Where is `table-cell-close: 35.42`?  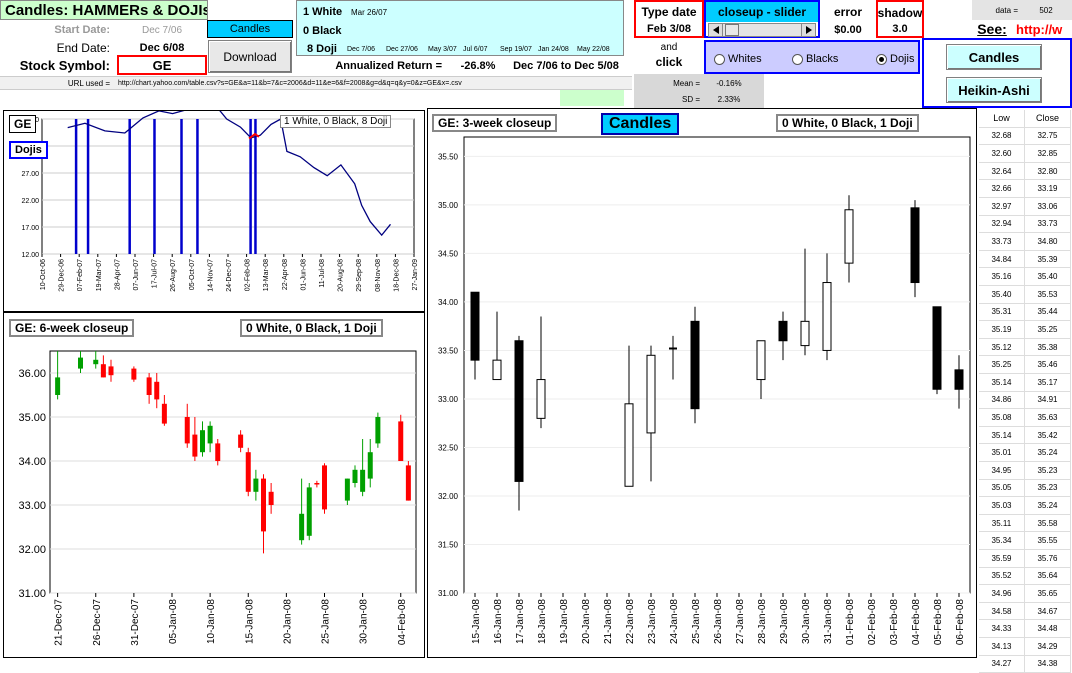
table-cell-close: 35.42 is located at coordinates (1048, 435).